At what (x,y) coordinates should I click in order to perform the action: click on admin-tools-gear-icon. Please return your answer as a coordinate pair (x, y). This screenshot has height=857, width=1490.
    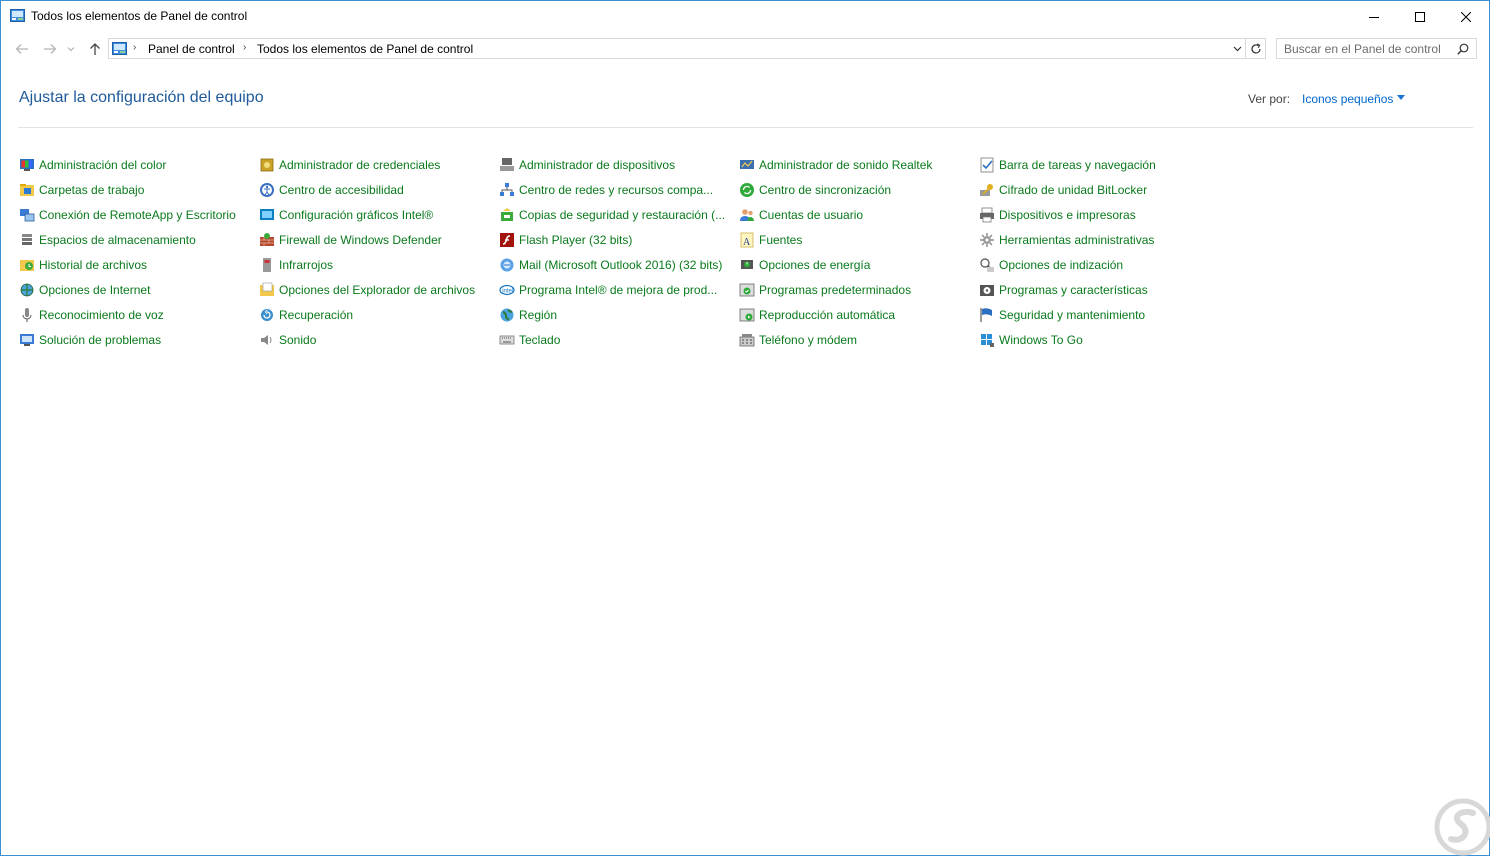
    Looking at the image, I should click on (987, 240).